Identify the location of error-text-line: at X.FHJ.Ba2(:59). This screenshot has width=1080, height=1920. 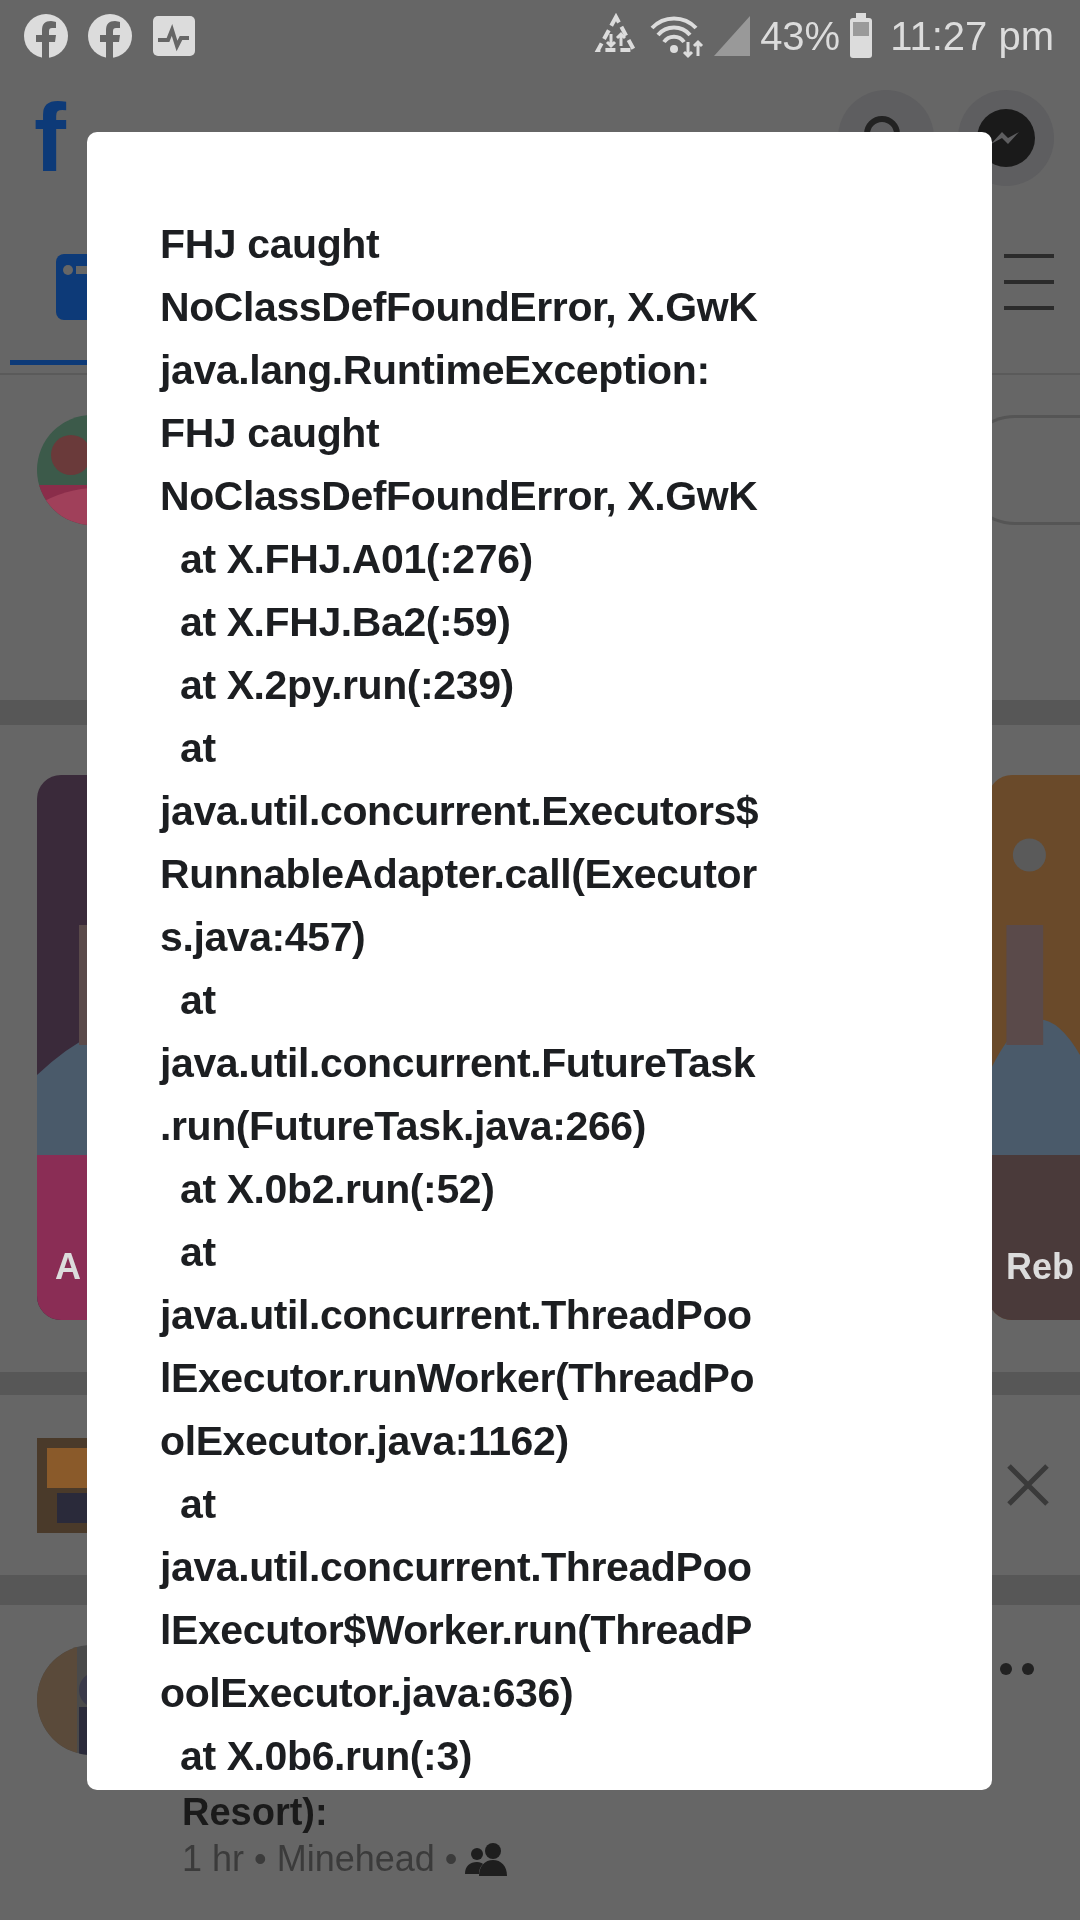
(345, 622).